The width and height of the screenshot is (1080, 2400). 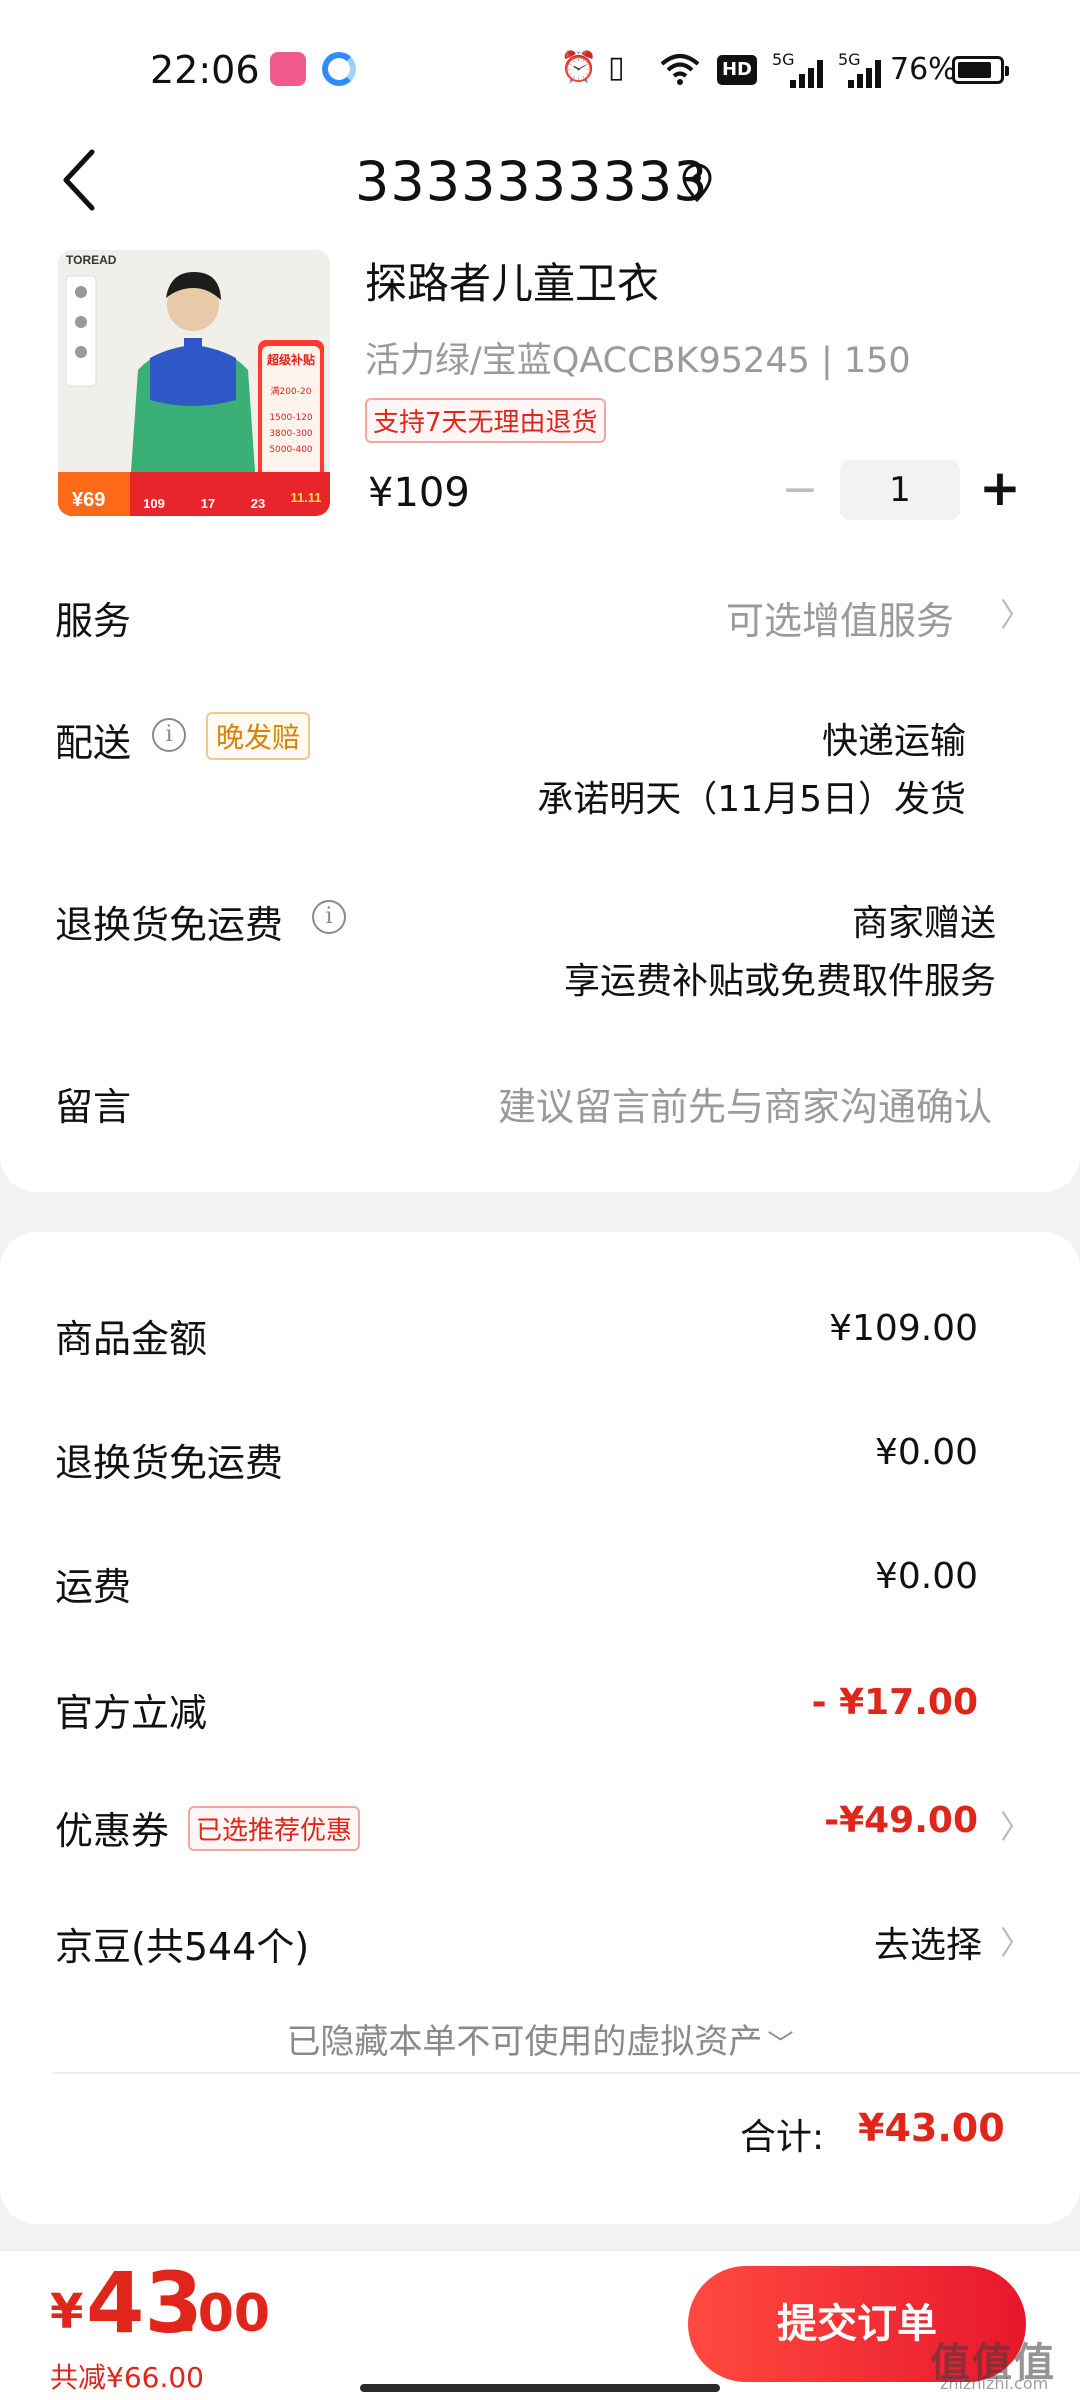 I want to click on total-value: ¥43.00, so click(x=931, y=2128).